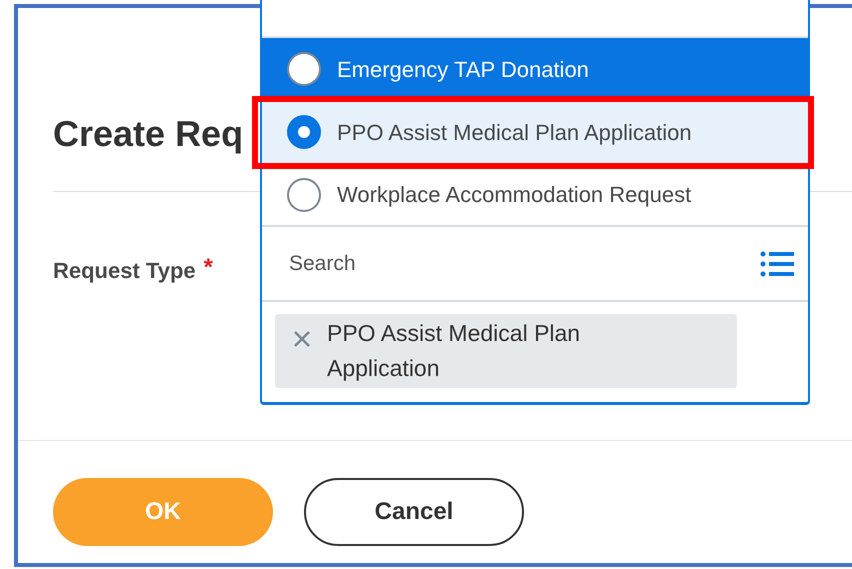 This screenshot has width=852, height=569. What do you see at coordinates (535, 132) in the screenshot?
I see `dropdown-option: PPO Assist Medical Plan Application` at bounding box center [535, 132].